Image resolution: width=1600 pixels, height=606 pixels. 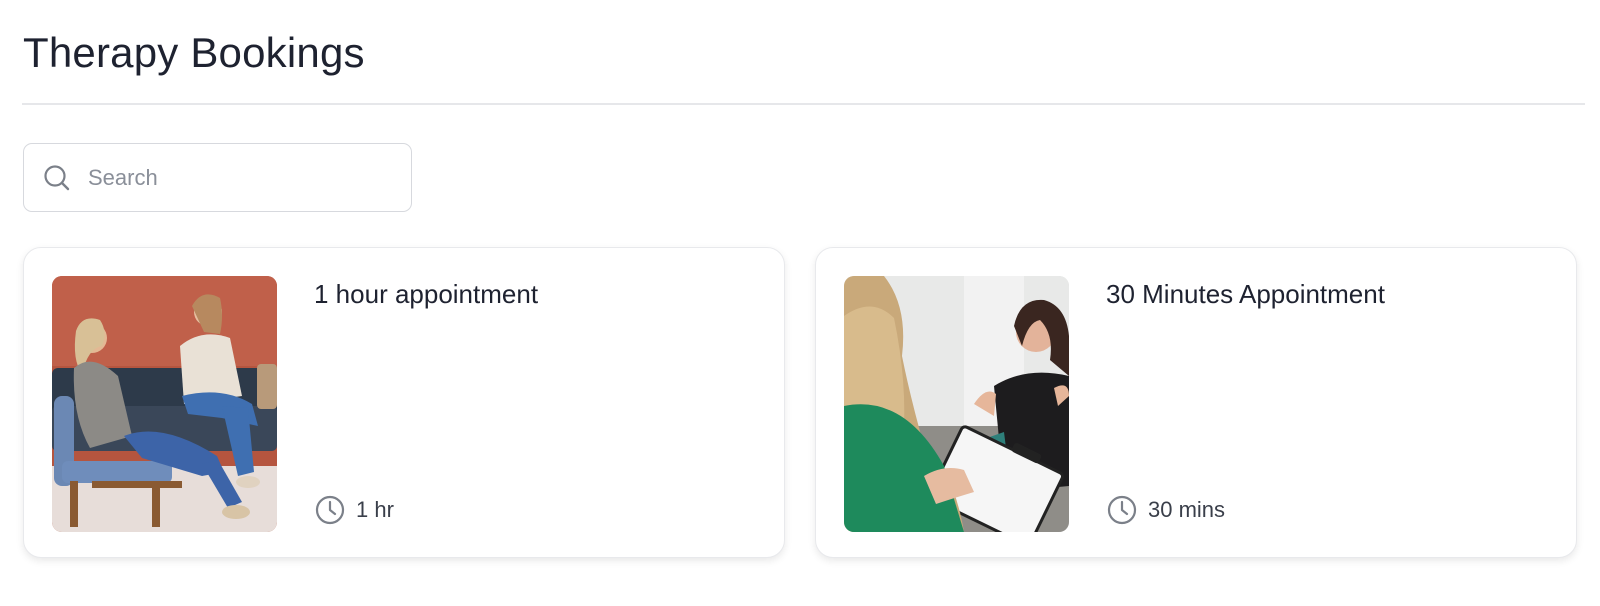 I want to click on search-input, so click(x=233, y=177).